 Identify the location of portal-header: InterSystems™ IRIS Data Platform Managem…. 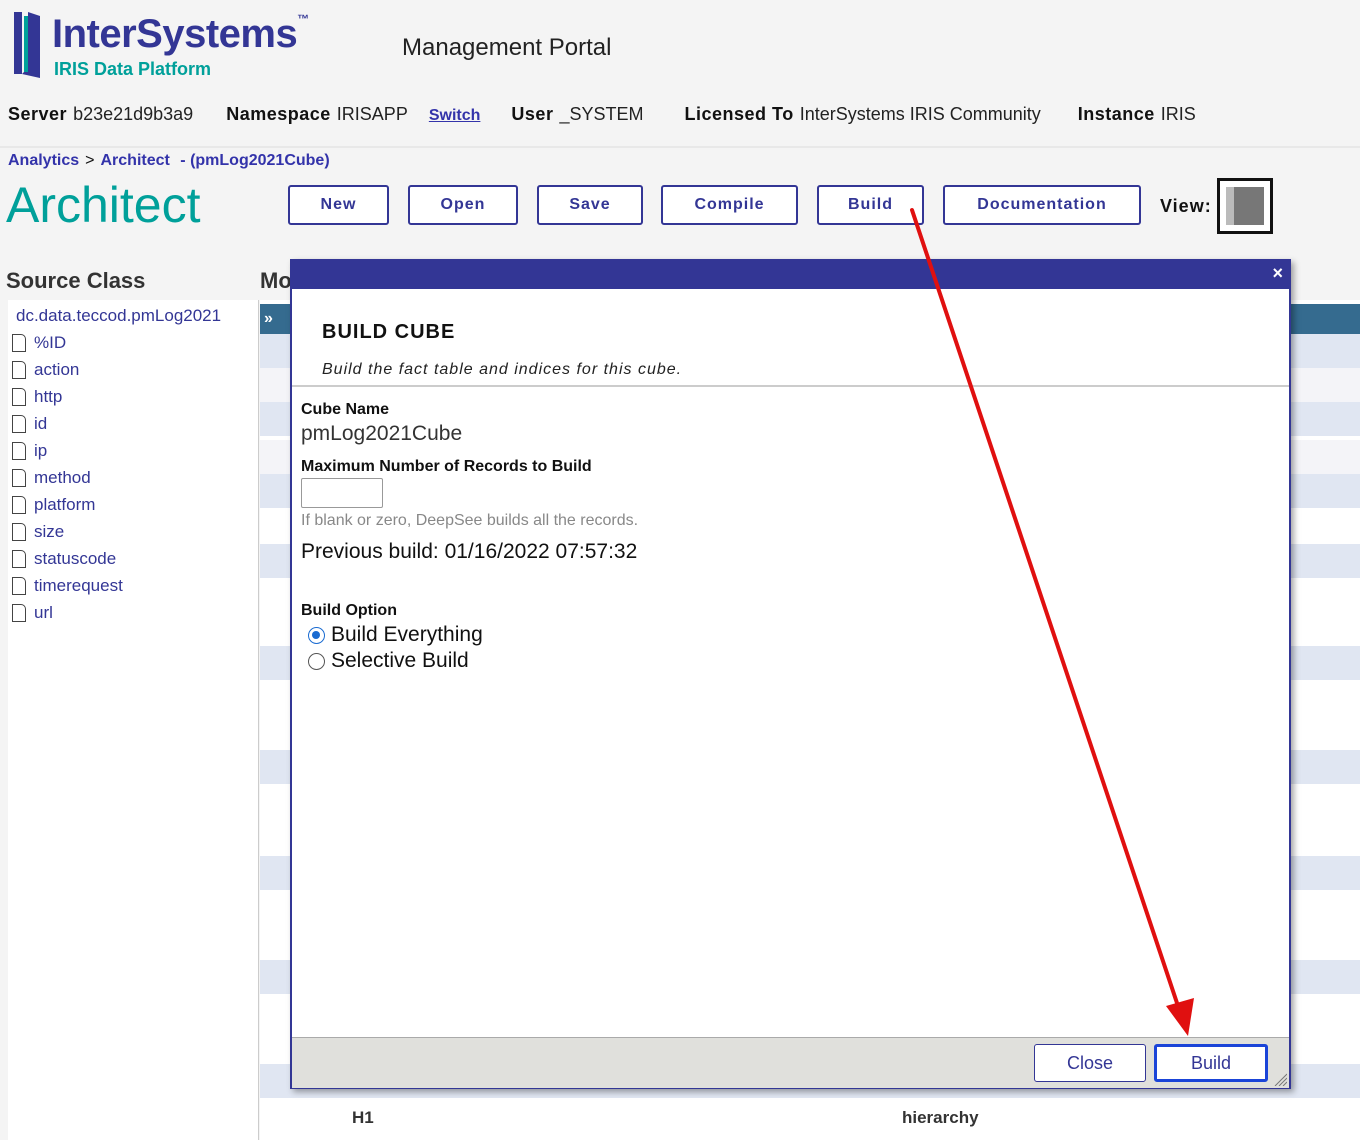
(680, 73).